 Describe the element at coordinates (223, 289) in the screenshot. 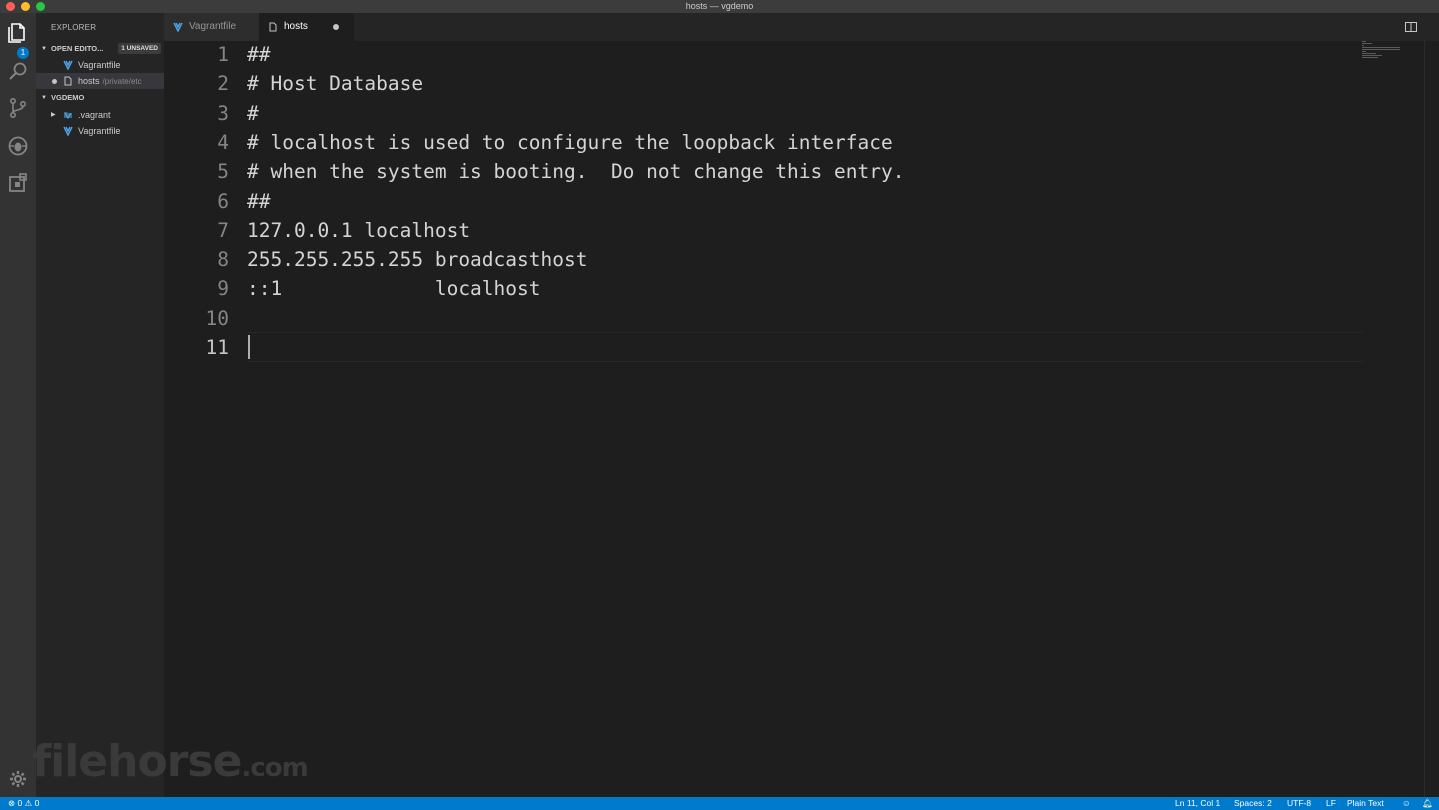

I see `line-number: 9` at that location.